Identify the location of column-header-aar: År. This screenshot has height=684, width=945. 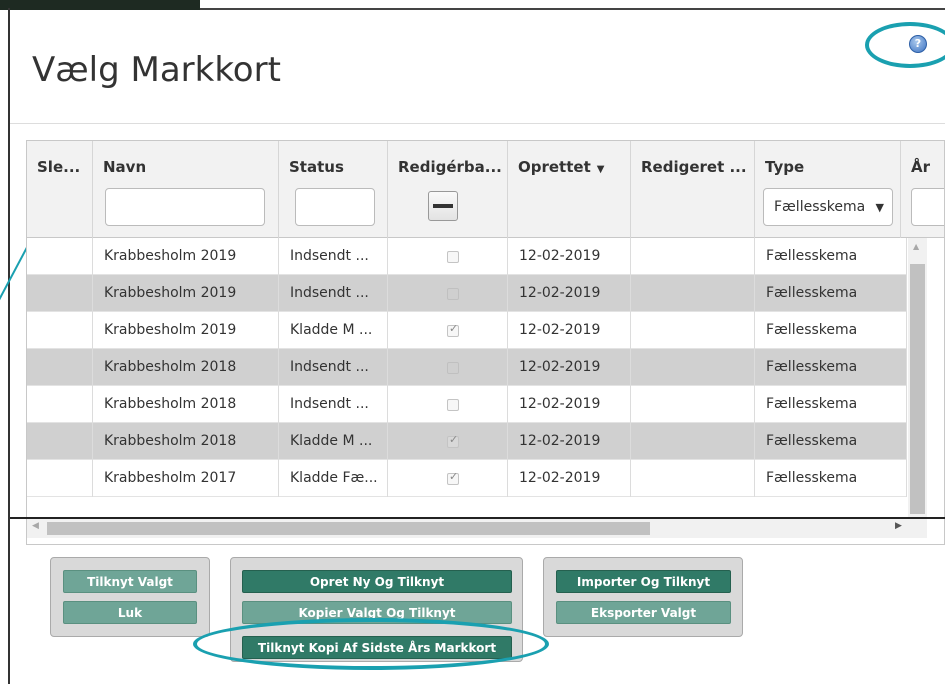
(922, 189).